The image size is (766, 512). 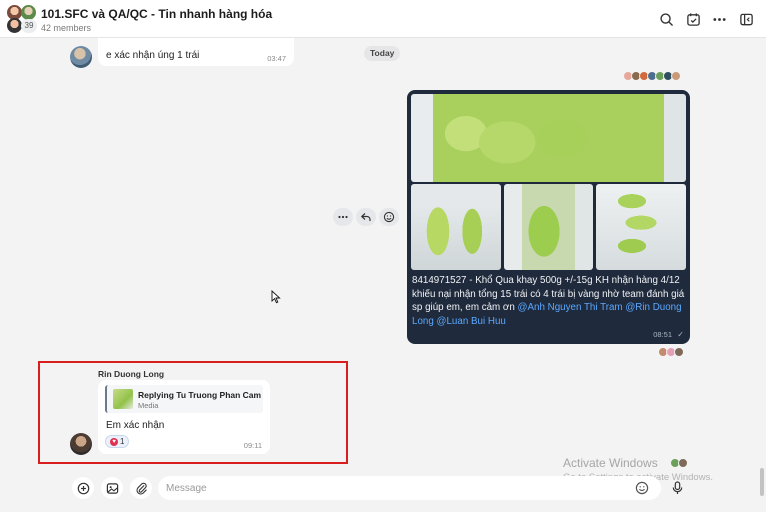 I want to click on message-bubble: e xác nhận úng 1 trái 03:47, so click(x=196, y=52).